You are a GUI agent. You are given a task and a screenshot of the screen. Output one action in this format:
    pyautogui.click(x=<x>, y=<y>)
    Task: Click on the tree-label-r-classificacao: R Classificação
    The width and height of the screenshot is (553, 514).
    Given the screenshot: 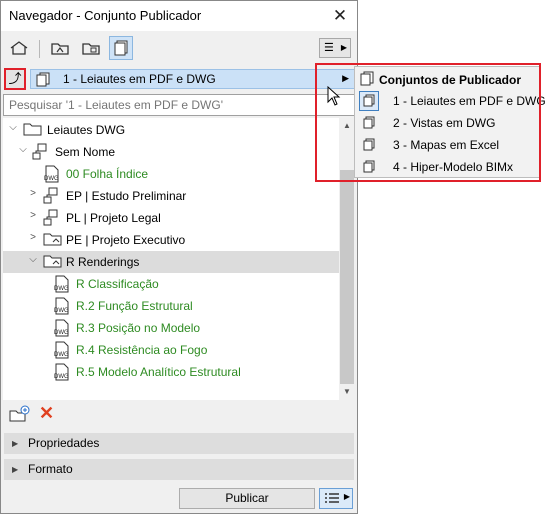 What is the action you would take?
    pyautogui.click(x=117, y=284)
    